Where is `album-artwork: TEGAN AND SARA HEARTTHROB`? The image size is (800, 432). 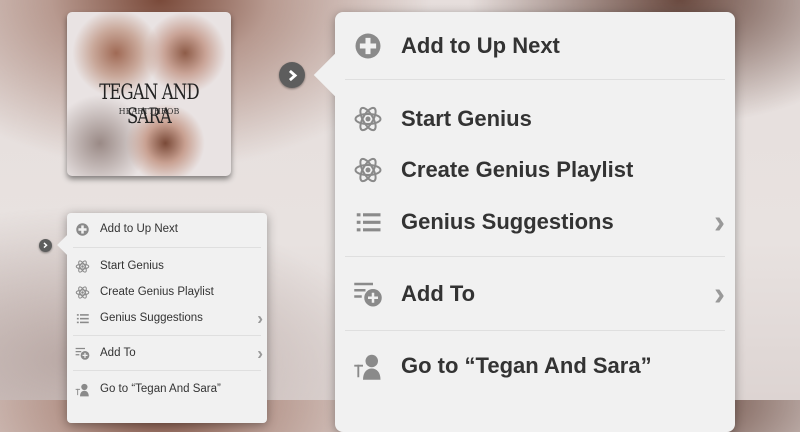 album-artwork: TEGAN AND SARA HEARTTHROB is located at coordinates (149, 94).